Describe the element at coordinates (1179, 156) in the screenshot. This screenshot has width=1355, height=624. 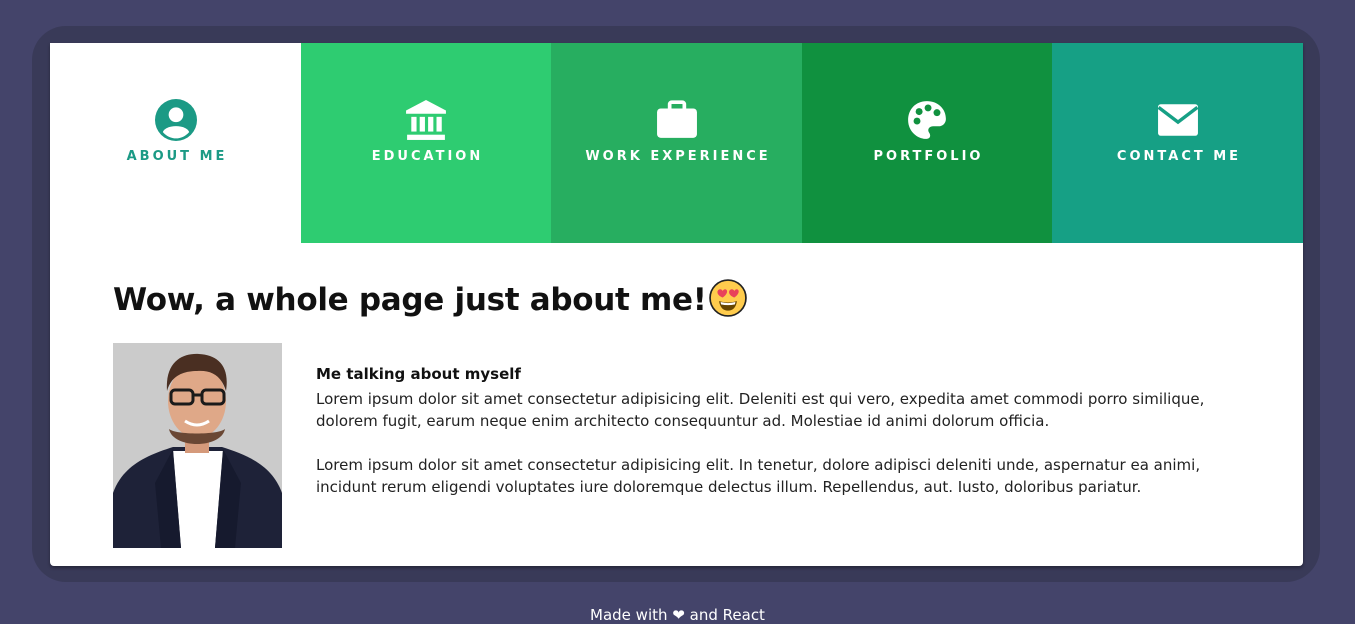
I see `tab-label: CONTACT ME` at that location.